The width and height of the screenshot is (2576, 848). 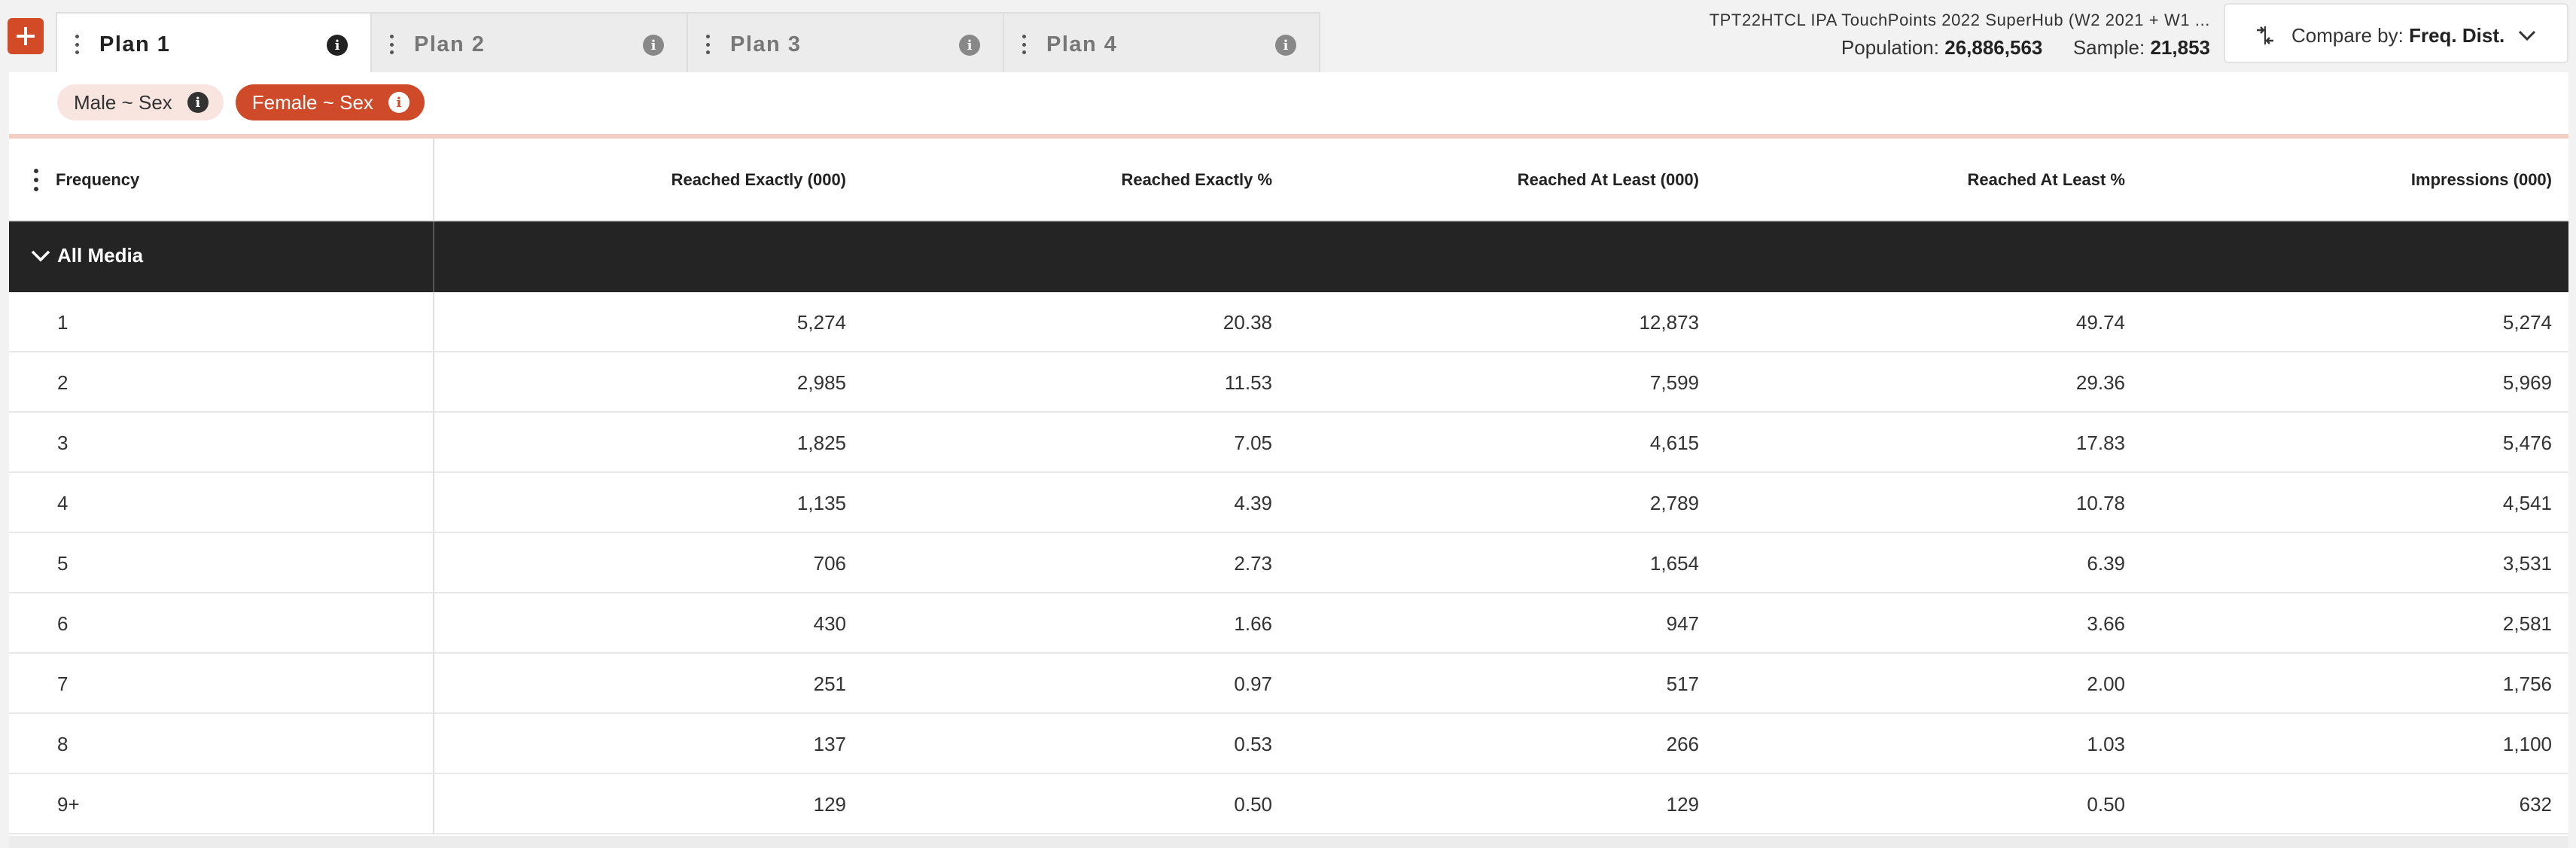 I want to click on compare-arrows-icon, so click(x=2265, y=35).